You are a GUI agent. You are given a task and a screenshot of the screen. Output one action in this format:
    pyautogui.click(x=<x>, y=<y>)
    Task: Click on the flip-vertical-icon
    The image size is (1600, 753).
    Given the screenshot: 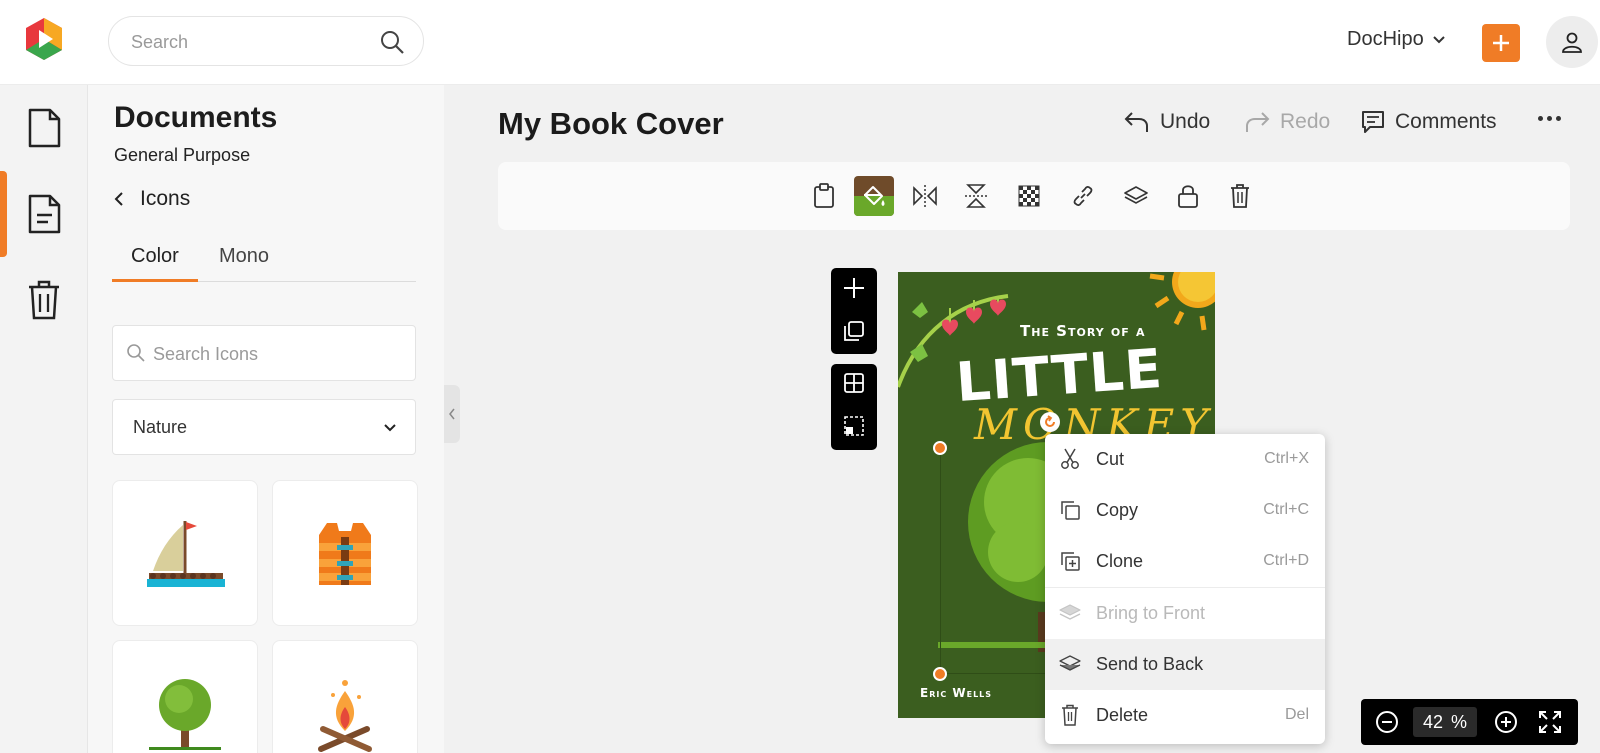 What is the action you would take?
    pyautogui.click(x=976, y=196)
    